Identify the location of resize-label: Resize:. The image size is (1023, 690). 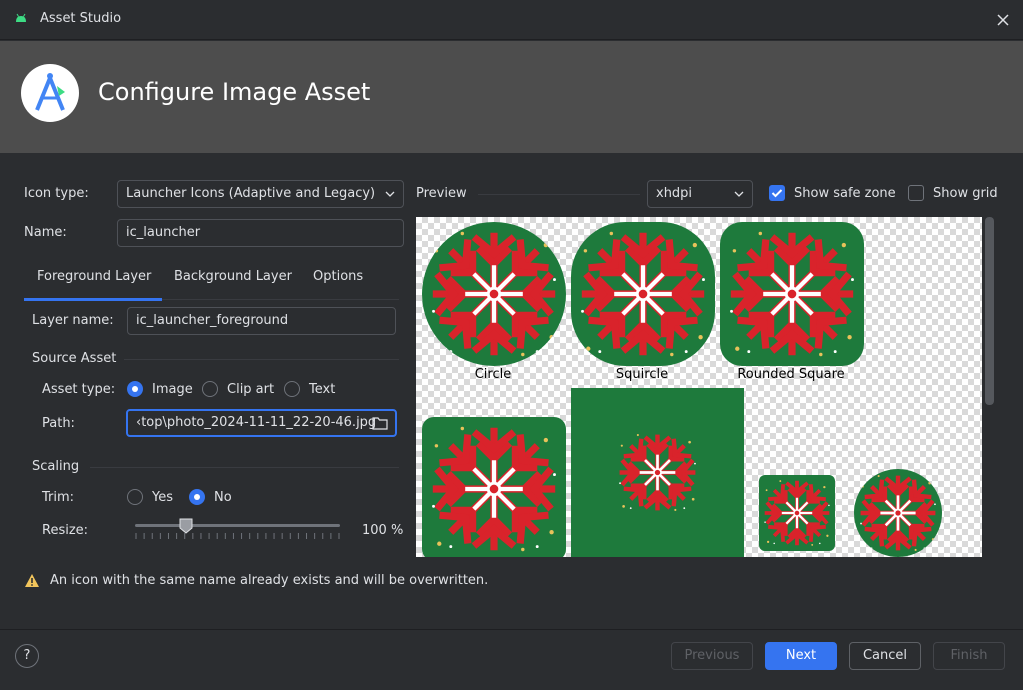
(65, 530).